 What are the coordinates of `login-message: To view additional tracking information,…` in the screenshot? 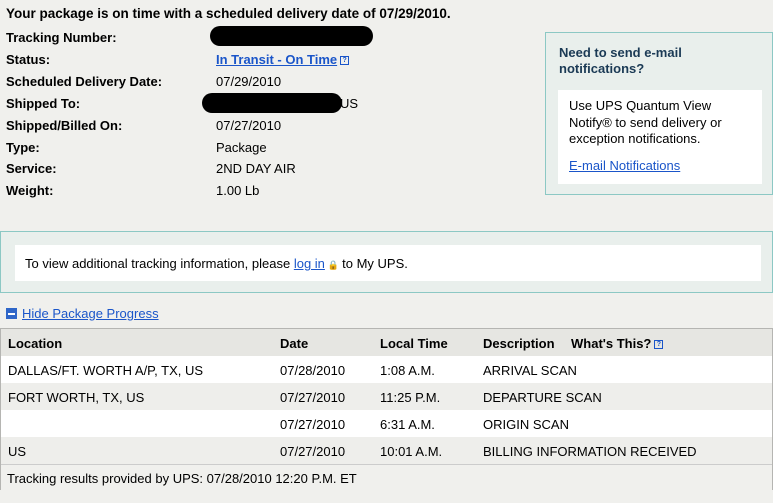 It's located at (216, 263).